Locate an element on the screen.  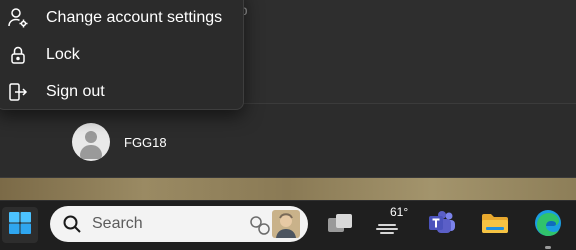
menu-item-lock: Lock is located at coordinates (121, 55).